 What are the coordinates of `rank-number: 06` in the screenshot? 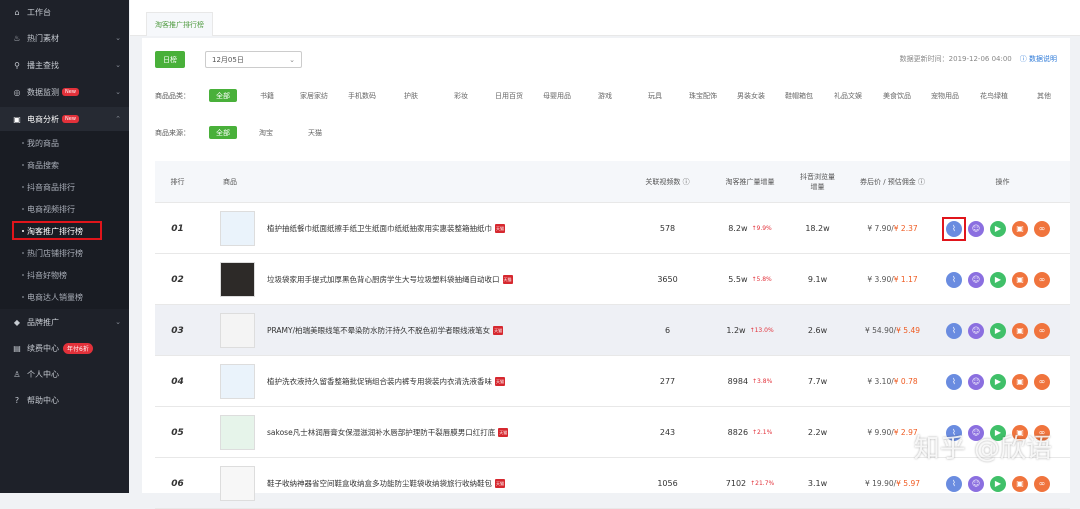 It's located at (177, 483).